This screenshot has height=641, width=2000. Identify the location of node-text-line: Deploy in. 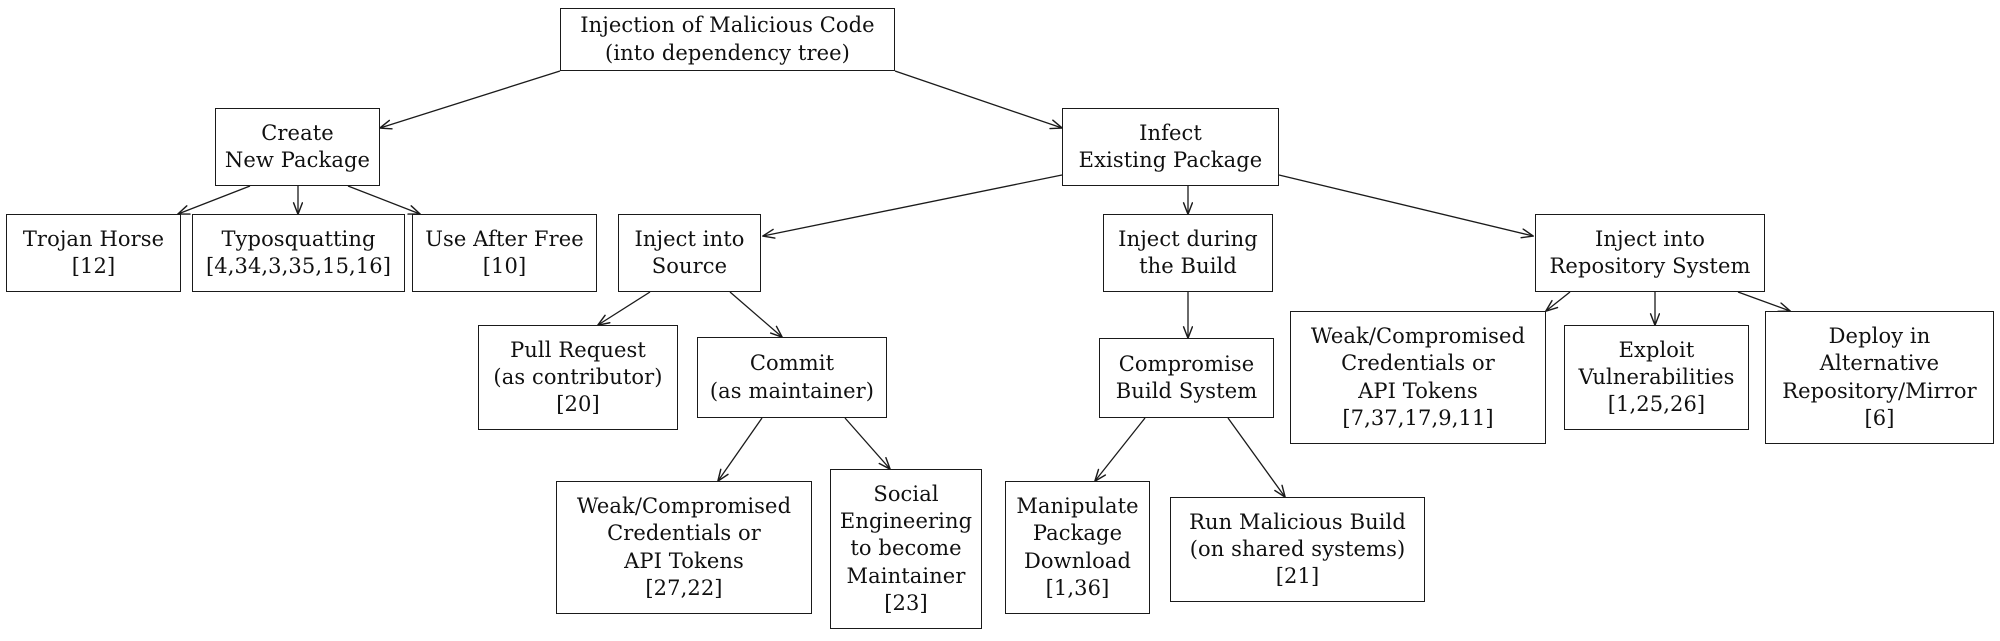
(1879, 335).